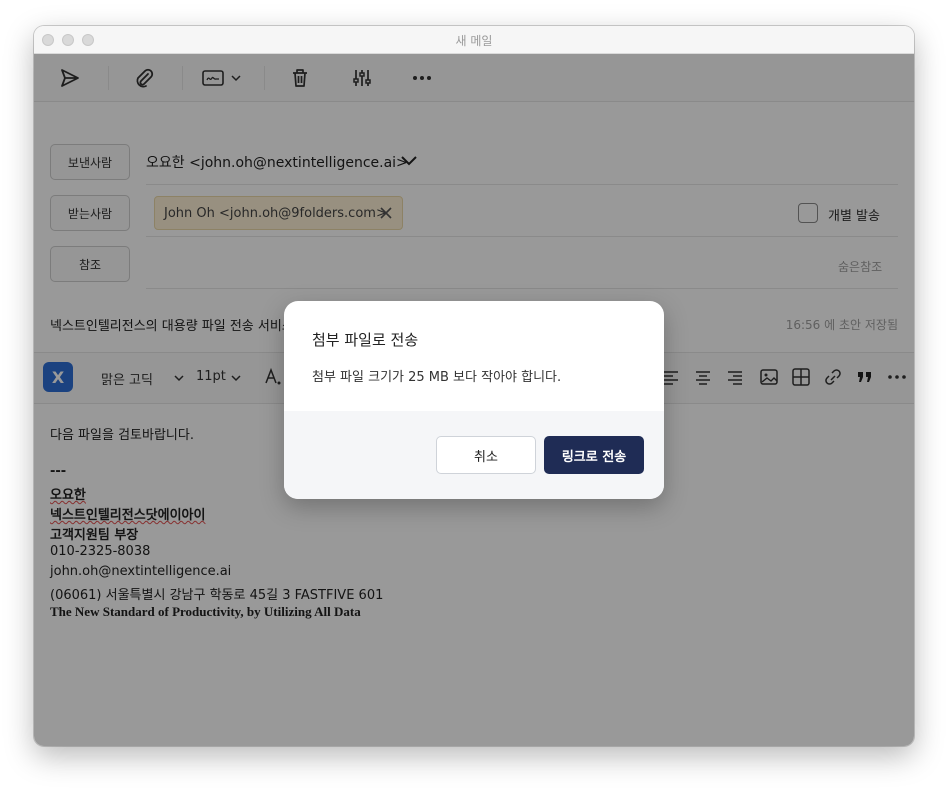 This screenshot has height=788, width=948. What do you see at coordinates (437, 377) in the screenshot?
I see `dialog-message: 첨부 파일 크기가 25 MB 보다 작아야 합니다.` at bounding box center [437, 377].